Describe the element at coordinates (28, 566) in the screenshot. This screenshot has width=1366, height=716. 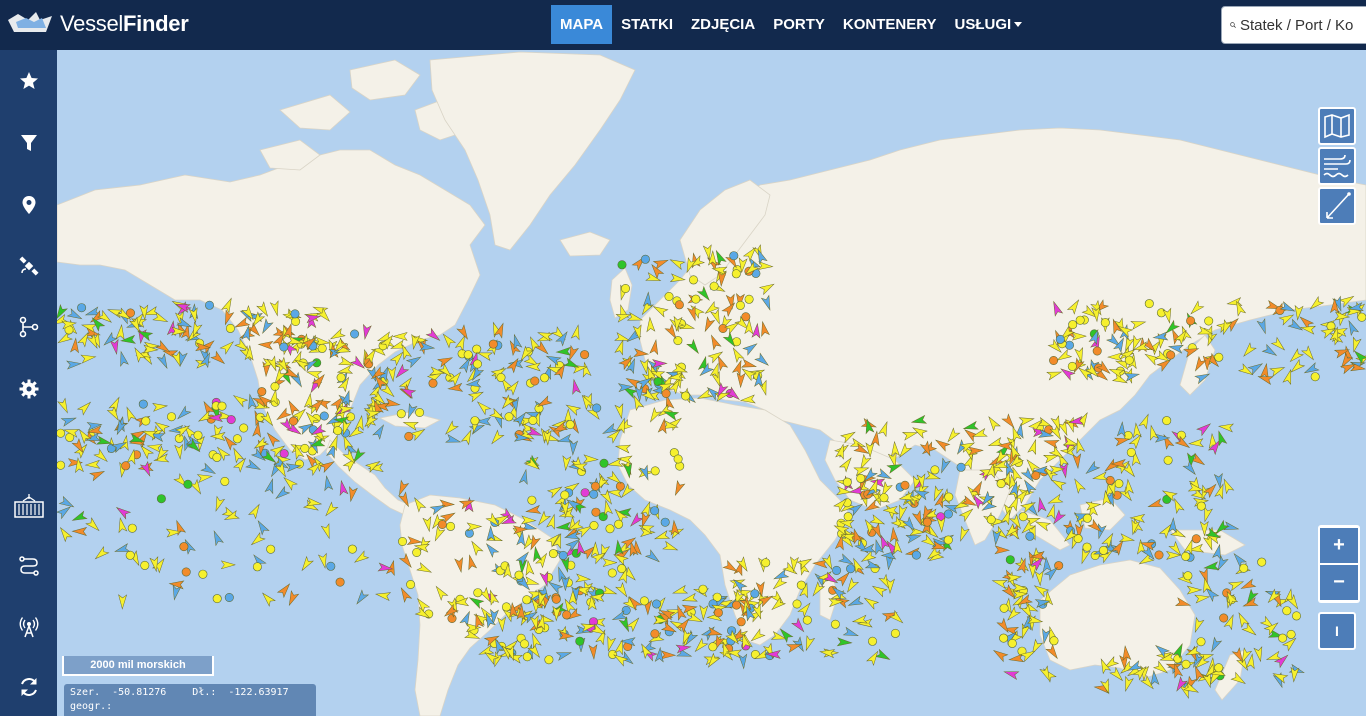
I see `track-icon` at that location.